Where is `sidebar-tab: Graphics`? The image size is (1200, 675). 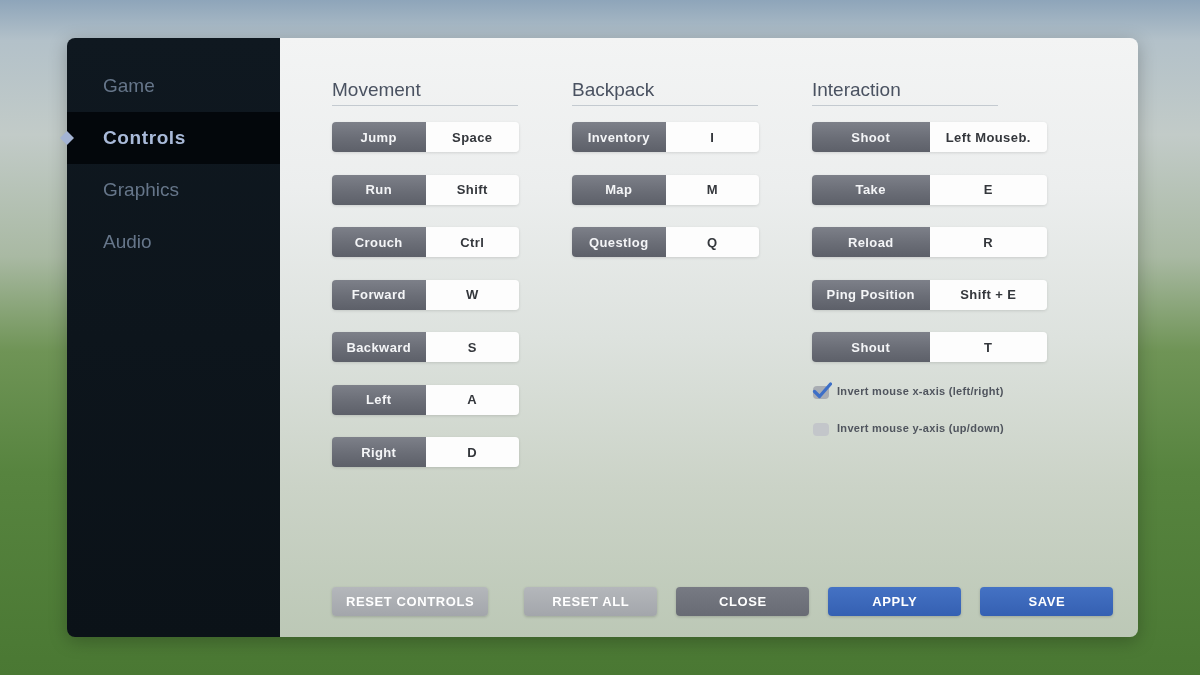
sidebar-tab: Graphics is located at coordinates (173, 190).